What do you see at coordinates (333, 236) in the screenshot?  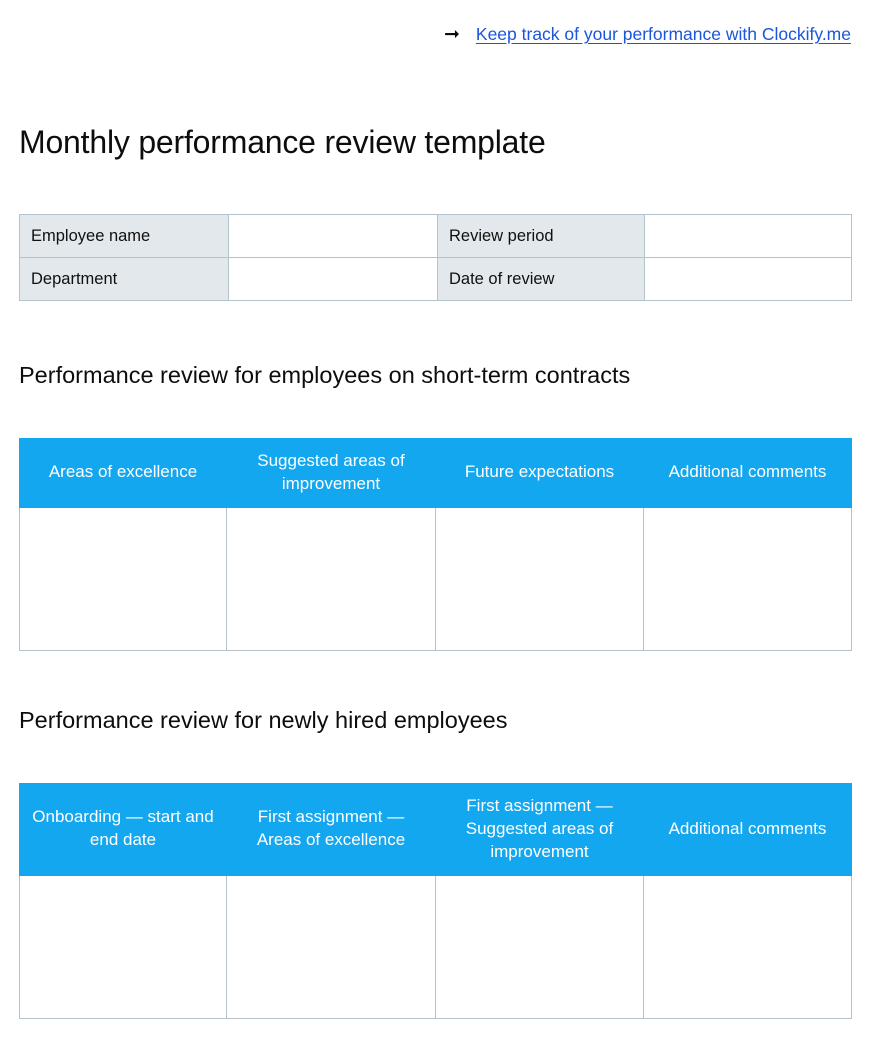 I see `employee-name-value` at bounding box center [333, 236].